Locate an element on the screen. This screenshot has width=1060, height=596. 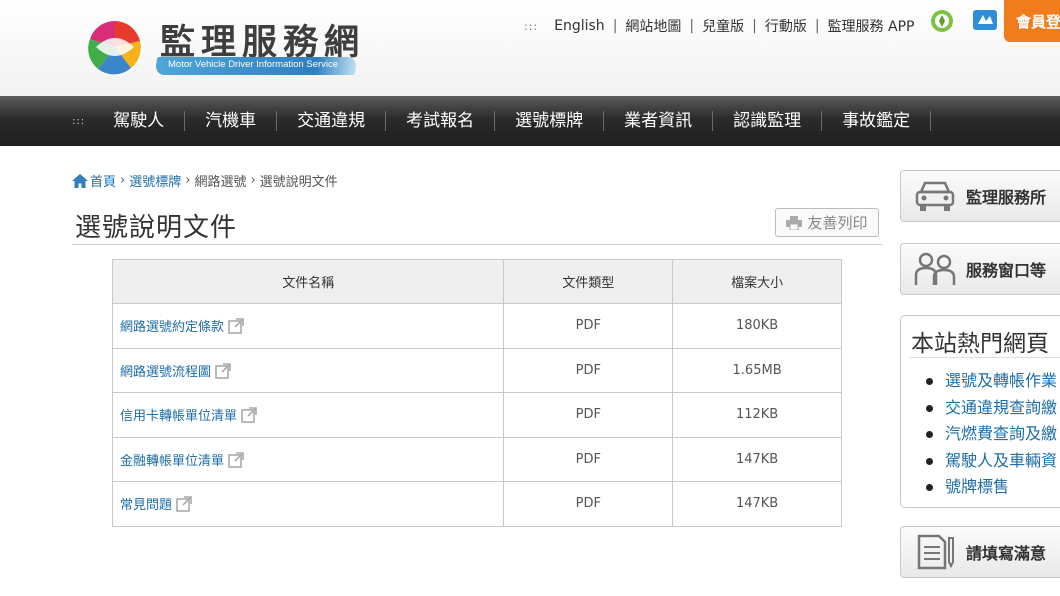
table-row: 信用卡轉帳單位清單 PDF 112KB is located at coordinates (476, 415).